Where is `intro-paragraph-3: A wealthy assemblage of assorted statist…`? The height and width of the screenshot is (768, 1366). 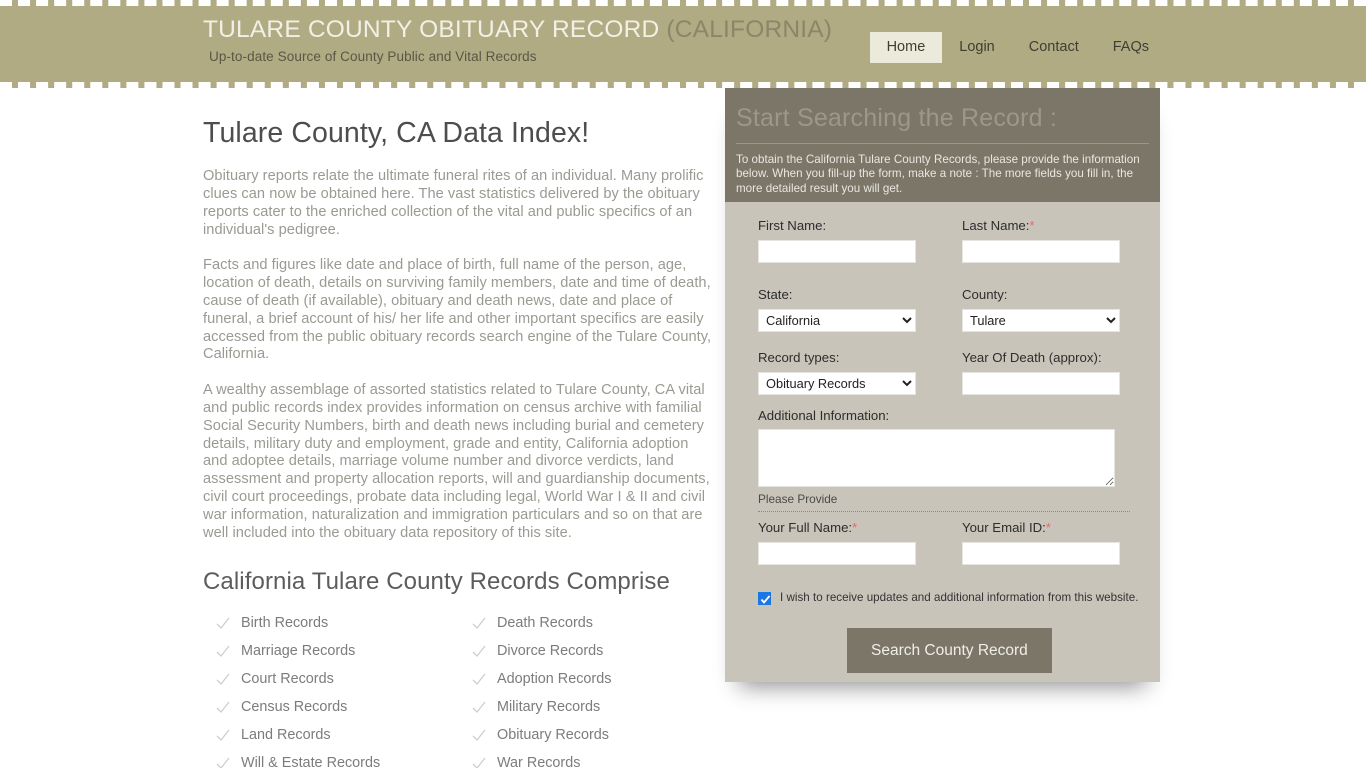 intro-paragraph-3: A wealthy assemblage of assorted statist… is located at coordinates (456, 461).